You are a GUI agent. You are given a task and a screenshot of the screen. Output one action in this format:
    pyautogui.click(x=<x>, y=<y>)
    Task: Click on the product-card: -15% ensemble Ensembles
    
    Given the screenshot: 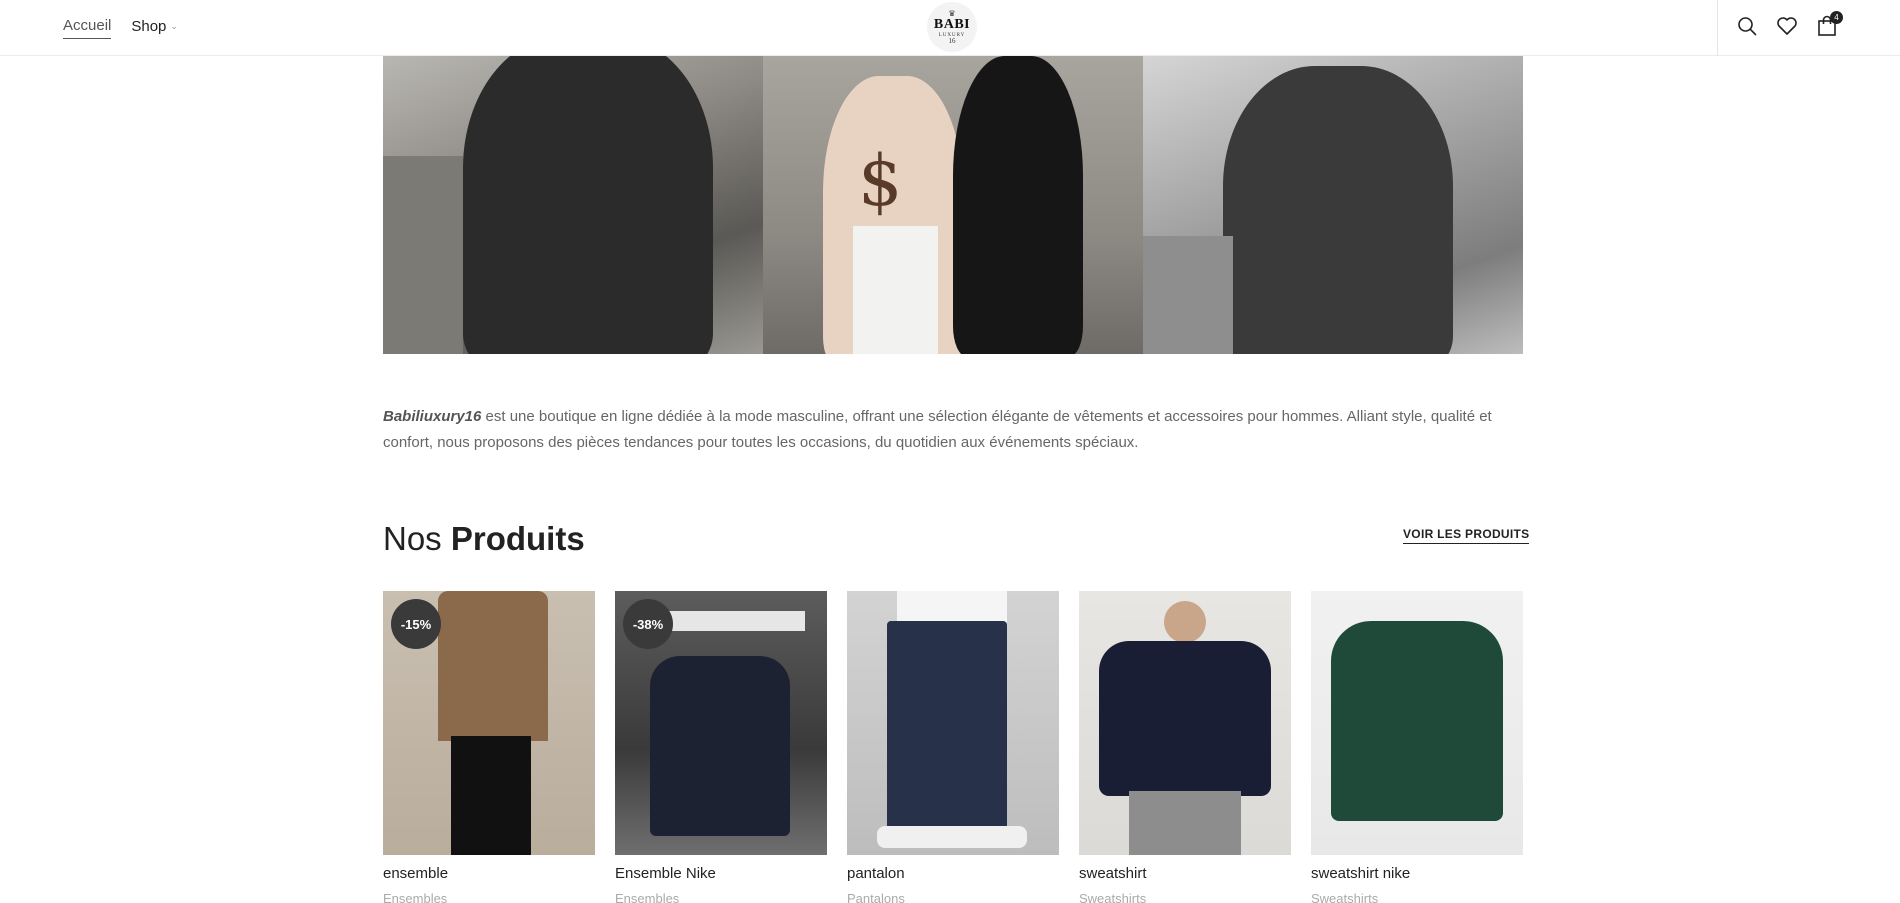 What is the action you would take?
    pyautogui.click(x=489, y=747)
    